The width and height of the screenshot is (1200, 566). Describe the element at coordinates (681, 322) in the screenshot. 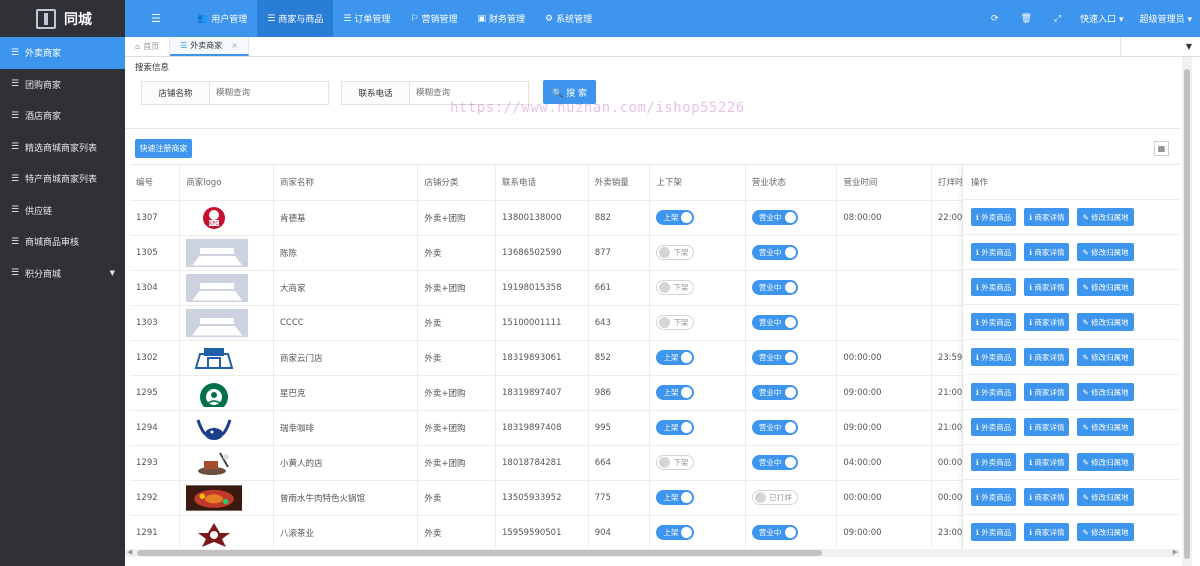

I see `listing-toggle-label: 下架` at that location.